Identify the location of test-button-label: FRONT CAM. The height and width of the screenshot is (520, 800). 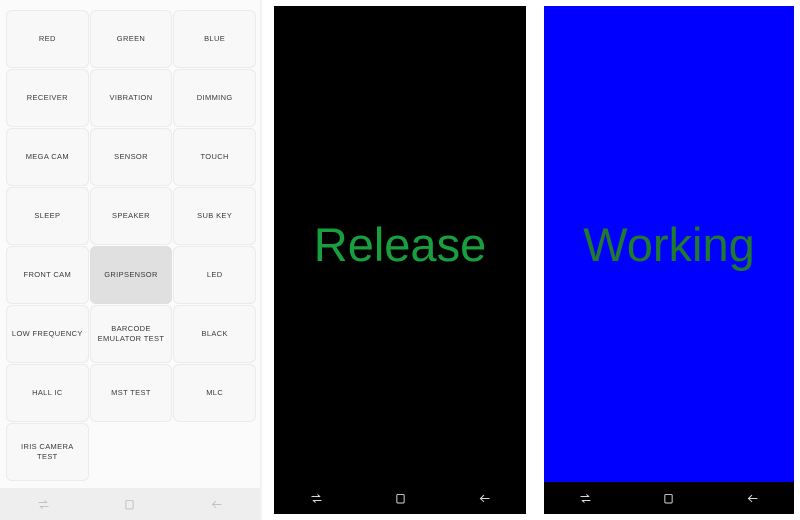
(47, 274).